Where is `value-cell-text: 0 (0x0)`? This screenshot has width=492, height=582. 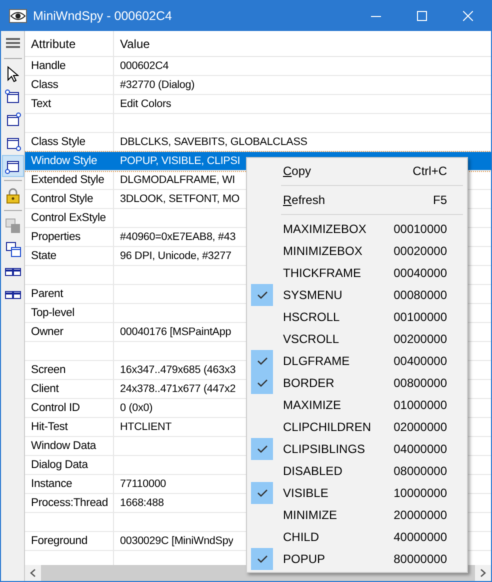
value-cell-text: 0 (0x0) is located at coordinates (136, 408).